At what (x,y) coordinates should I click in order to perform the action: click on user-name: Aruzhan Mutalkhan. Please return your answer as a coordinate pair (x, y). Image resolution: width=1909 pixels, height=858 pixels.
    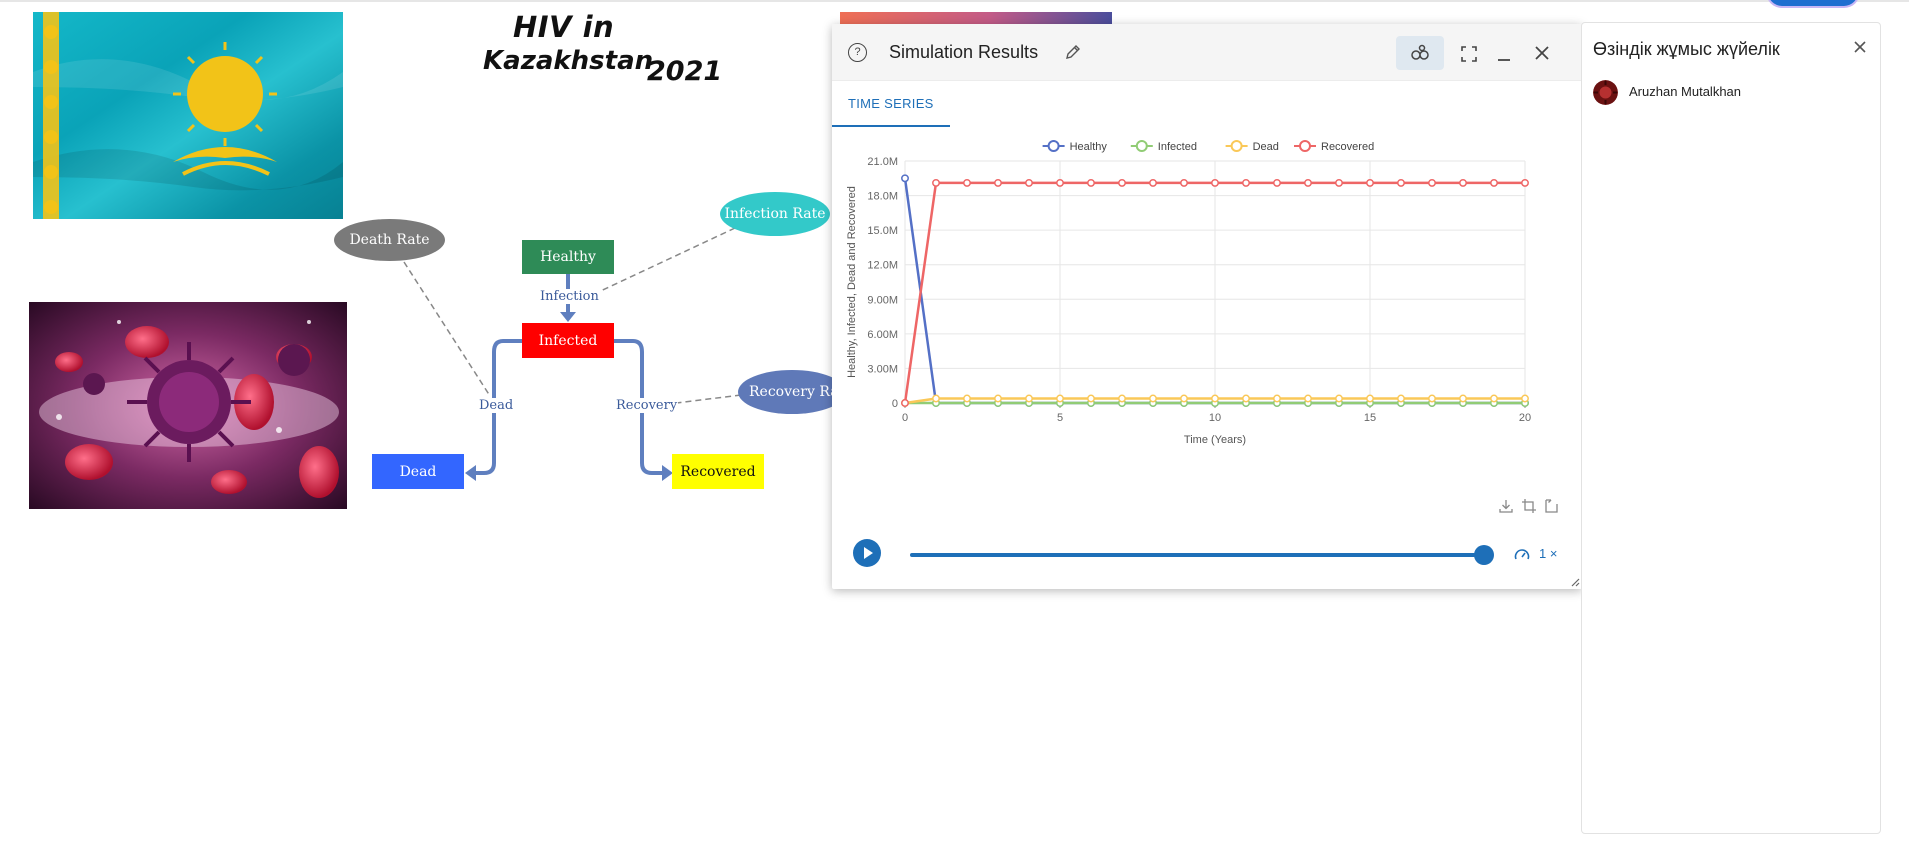
    Looking at the image, I should click on (1685, 91).